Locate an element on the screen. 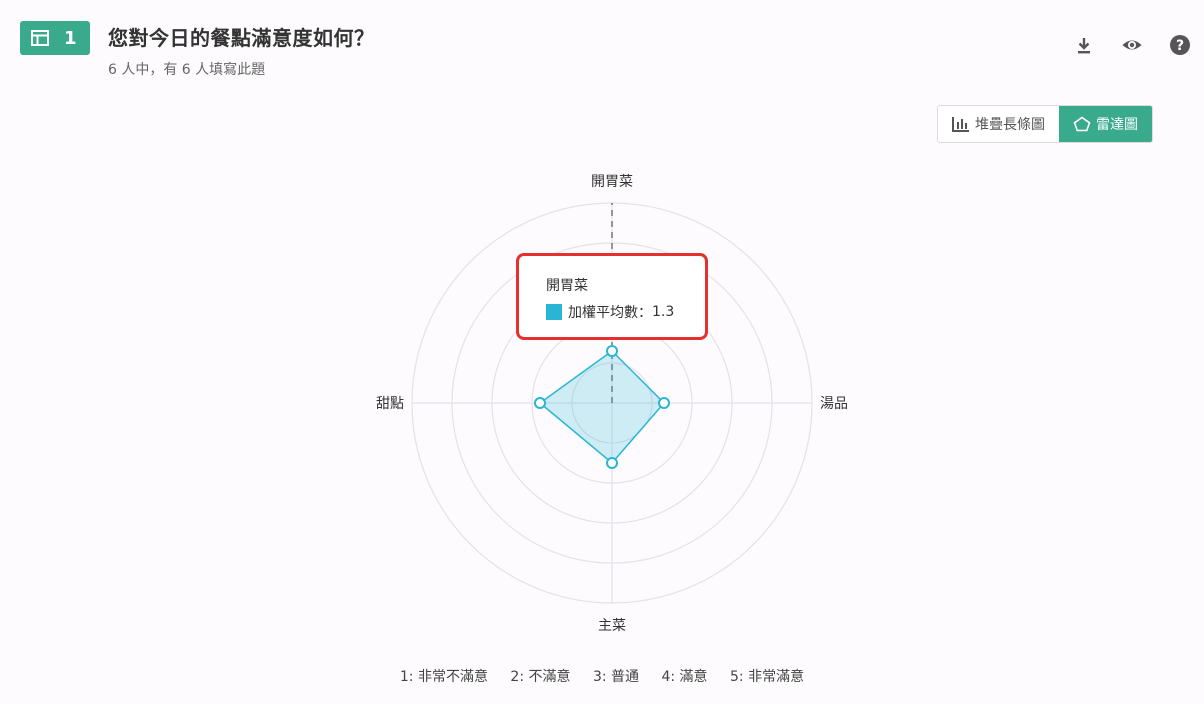  legend-item-3: 3: 普通 is located at coordinates (616, 677).